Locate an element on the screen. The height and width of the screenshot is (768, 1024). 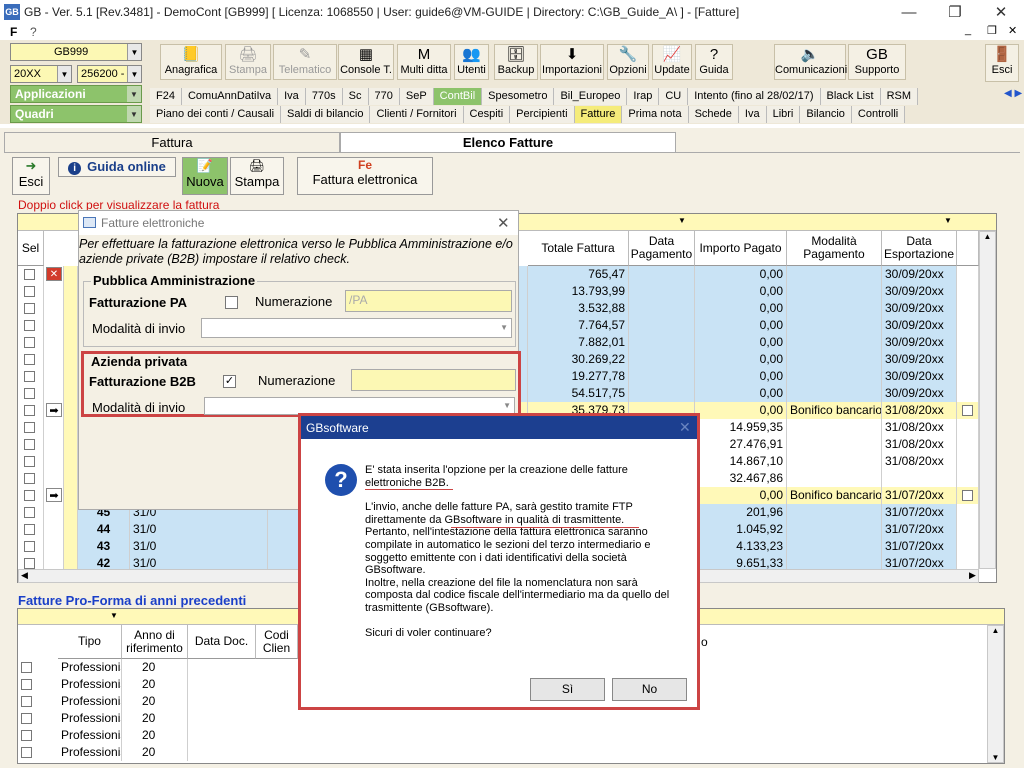
no-button: No is located at coordinates (649, 689).